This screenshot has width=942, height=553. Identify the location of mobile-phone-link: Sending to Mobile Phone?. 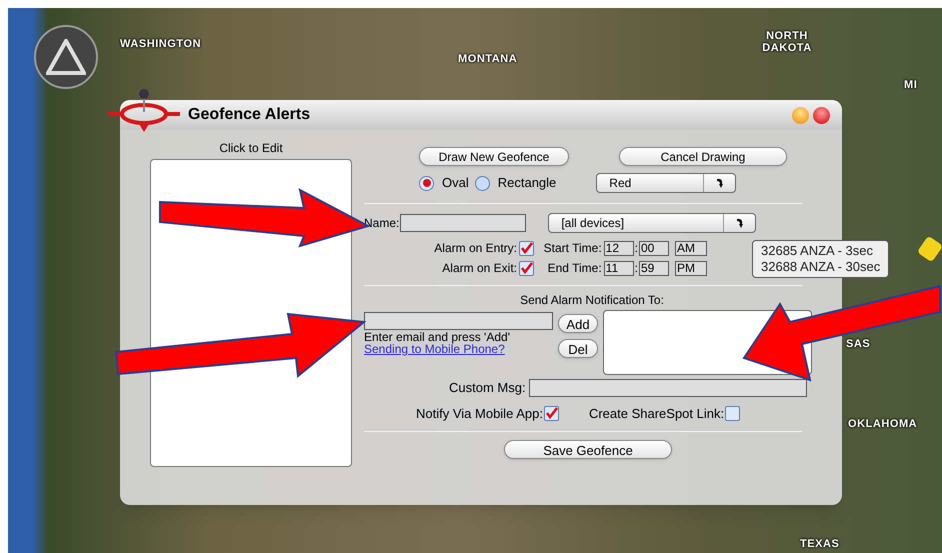
(461, 349).